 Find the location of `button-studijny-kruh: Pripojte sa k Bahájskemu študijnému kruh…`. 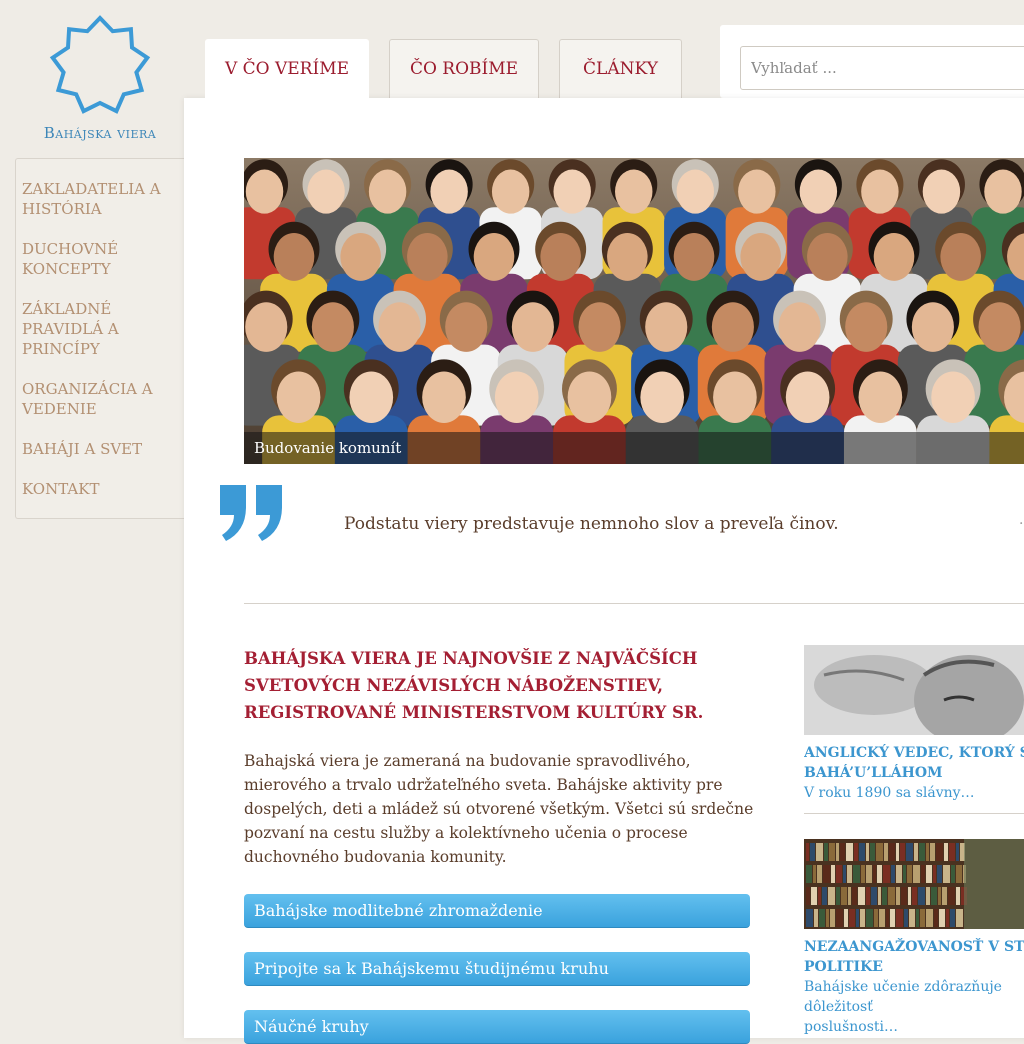

button-studijny-kruh: Pripojte sa k Bahájskemu študijnému kruh… is located at coordinates (497, 969).